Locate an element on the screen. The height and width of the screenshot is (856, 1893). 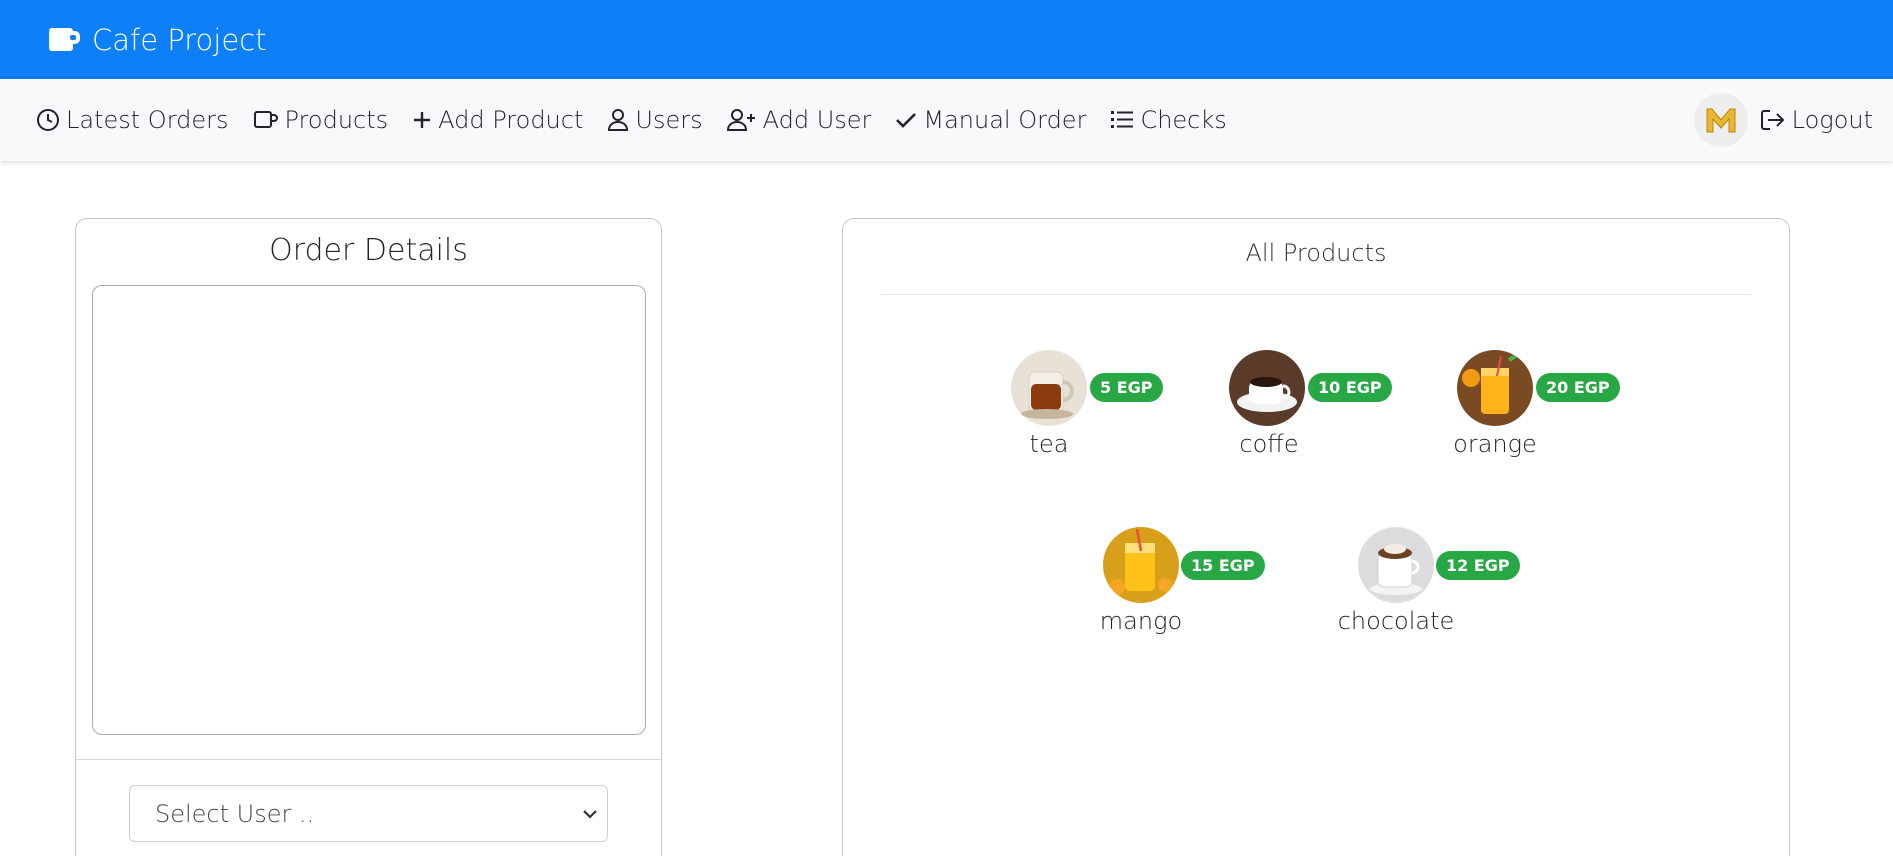
price-badge: 15 EGP is located at coordinates (1223, 565).